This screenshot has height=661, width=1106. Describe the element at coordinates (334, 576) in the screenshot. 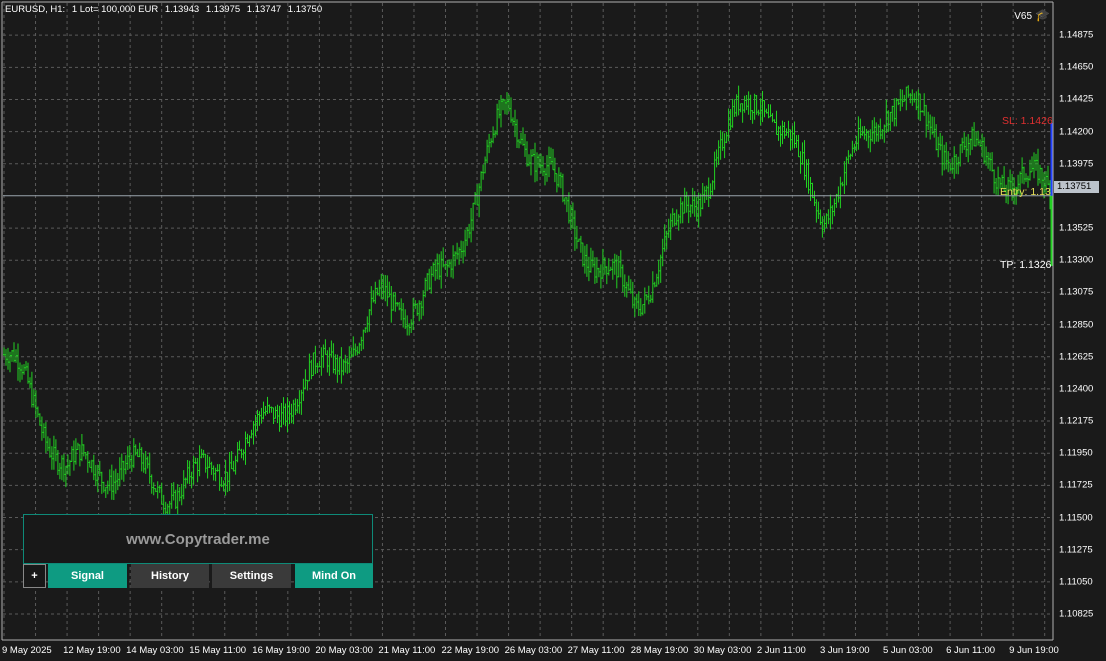

I see `mind-on-button: Mind On` at that location.